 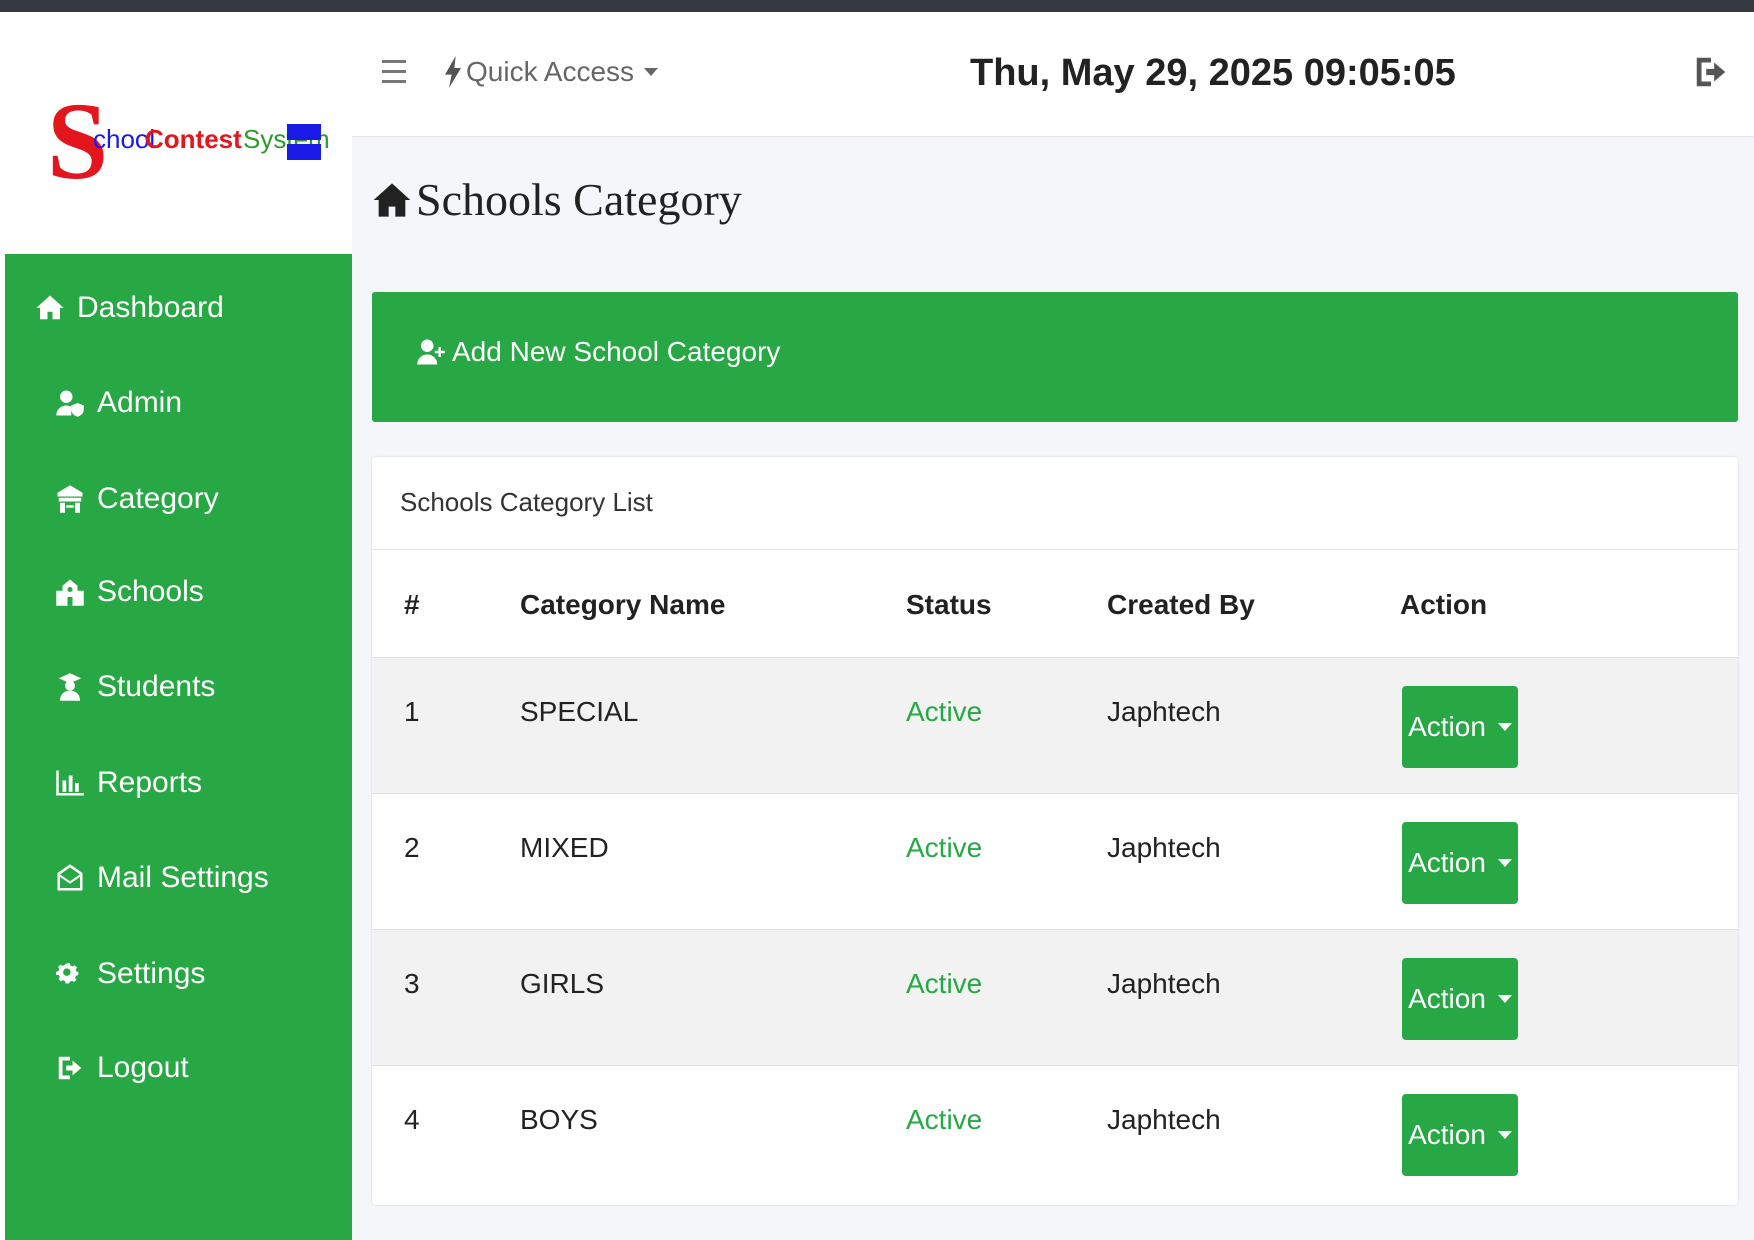 What do you see at coordinates (412, 847) in the screenshot?
I see `row-number: 2` at bounding box center [412, 847].